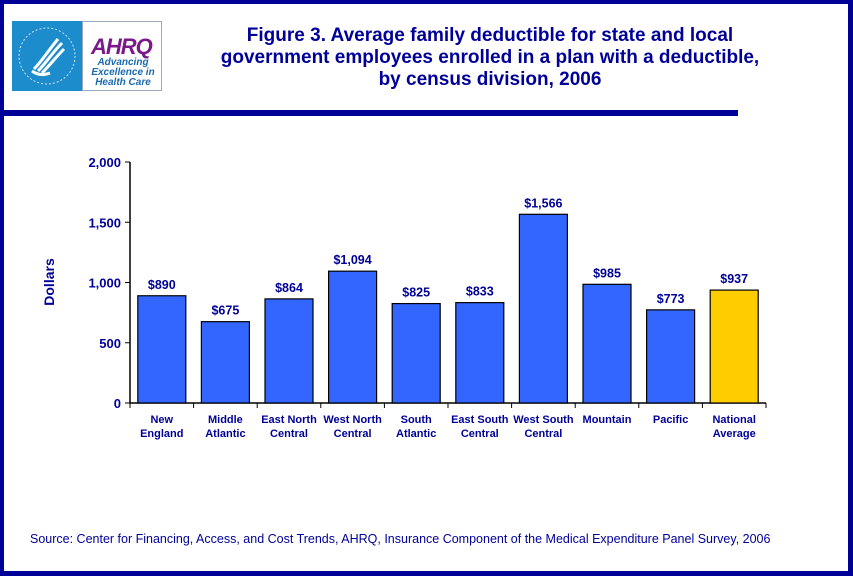 Image resolution: width=853 pixels, height=576 pixels. Describe the element at coordinates (104, 222) in the screenshot. I see `y-tick-label: 1,500` at that location.